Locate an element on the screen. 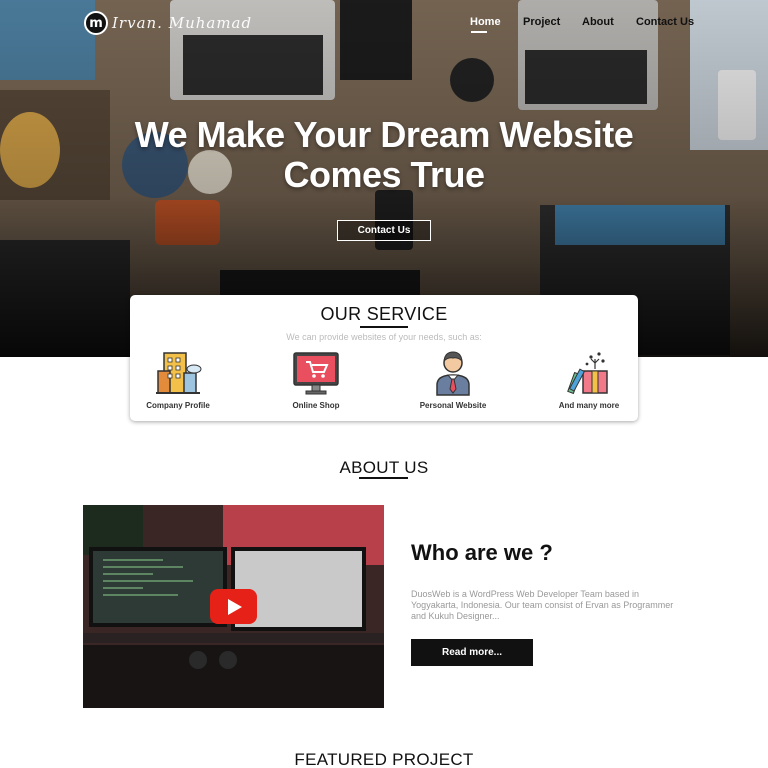  site-logo: m Irvan. Muhamad is located at coordinates (168, 23).